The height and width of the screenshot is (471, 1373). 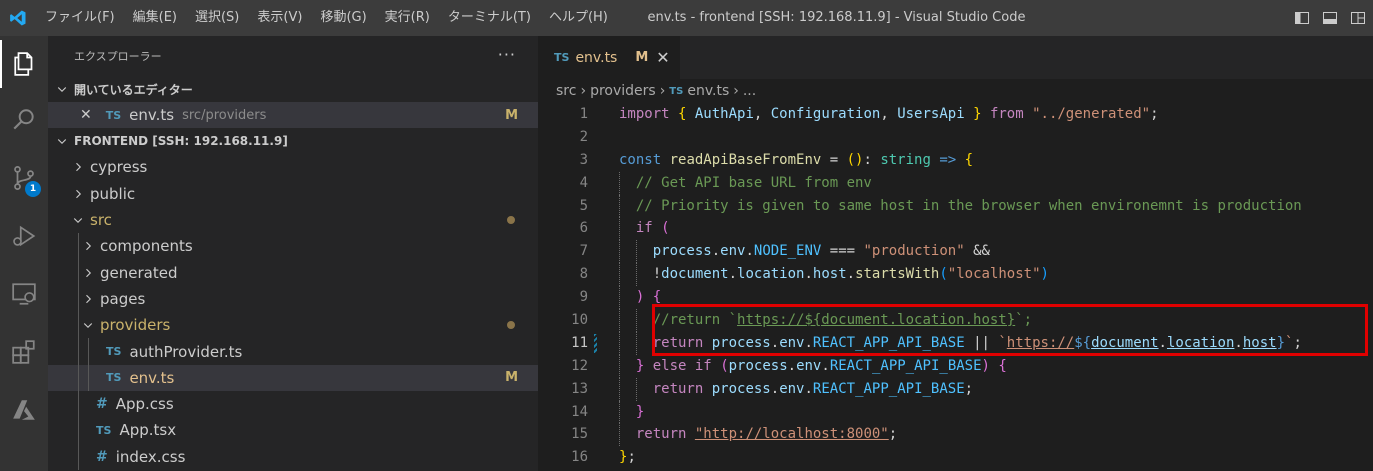 What do you see at coordinates (152, 115) in the screenshot?
I see `open-editor-name: env.ts` at bounding box center [152, 115].